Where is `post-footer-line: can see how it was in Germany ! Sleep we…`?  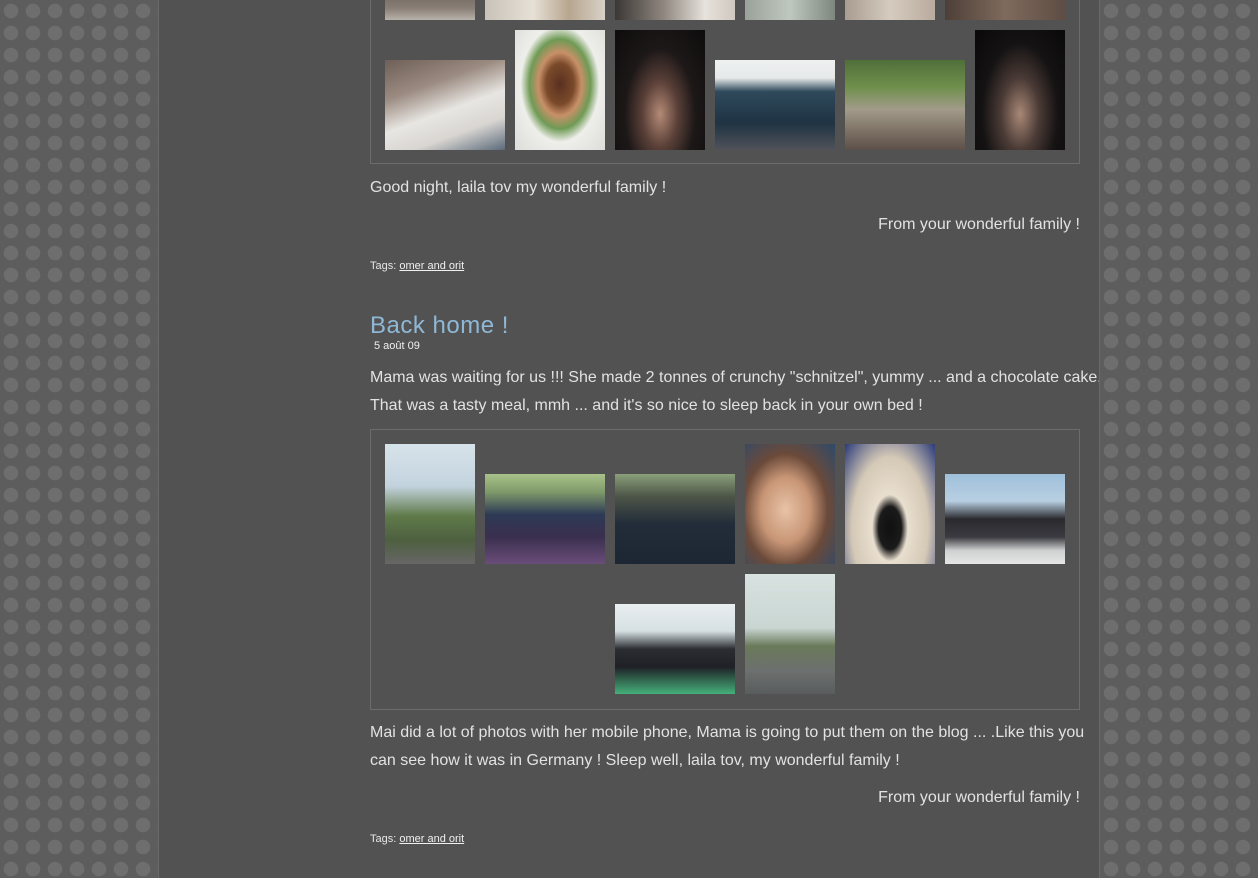 post-footer-line: can see how it was in Germany ! Sleep we… is located at coordinates (635, 760).